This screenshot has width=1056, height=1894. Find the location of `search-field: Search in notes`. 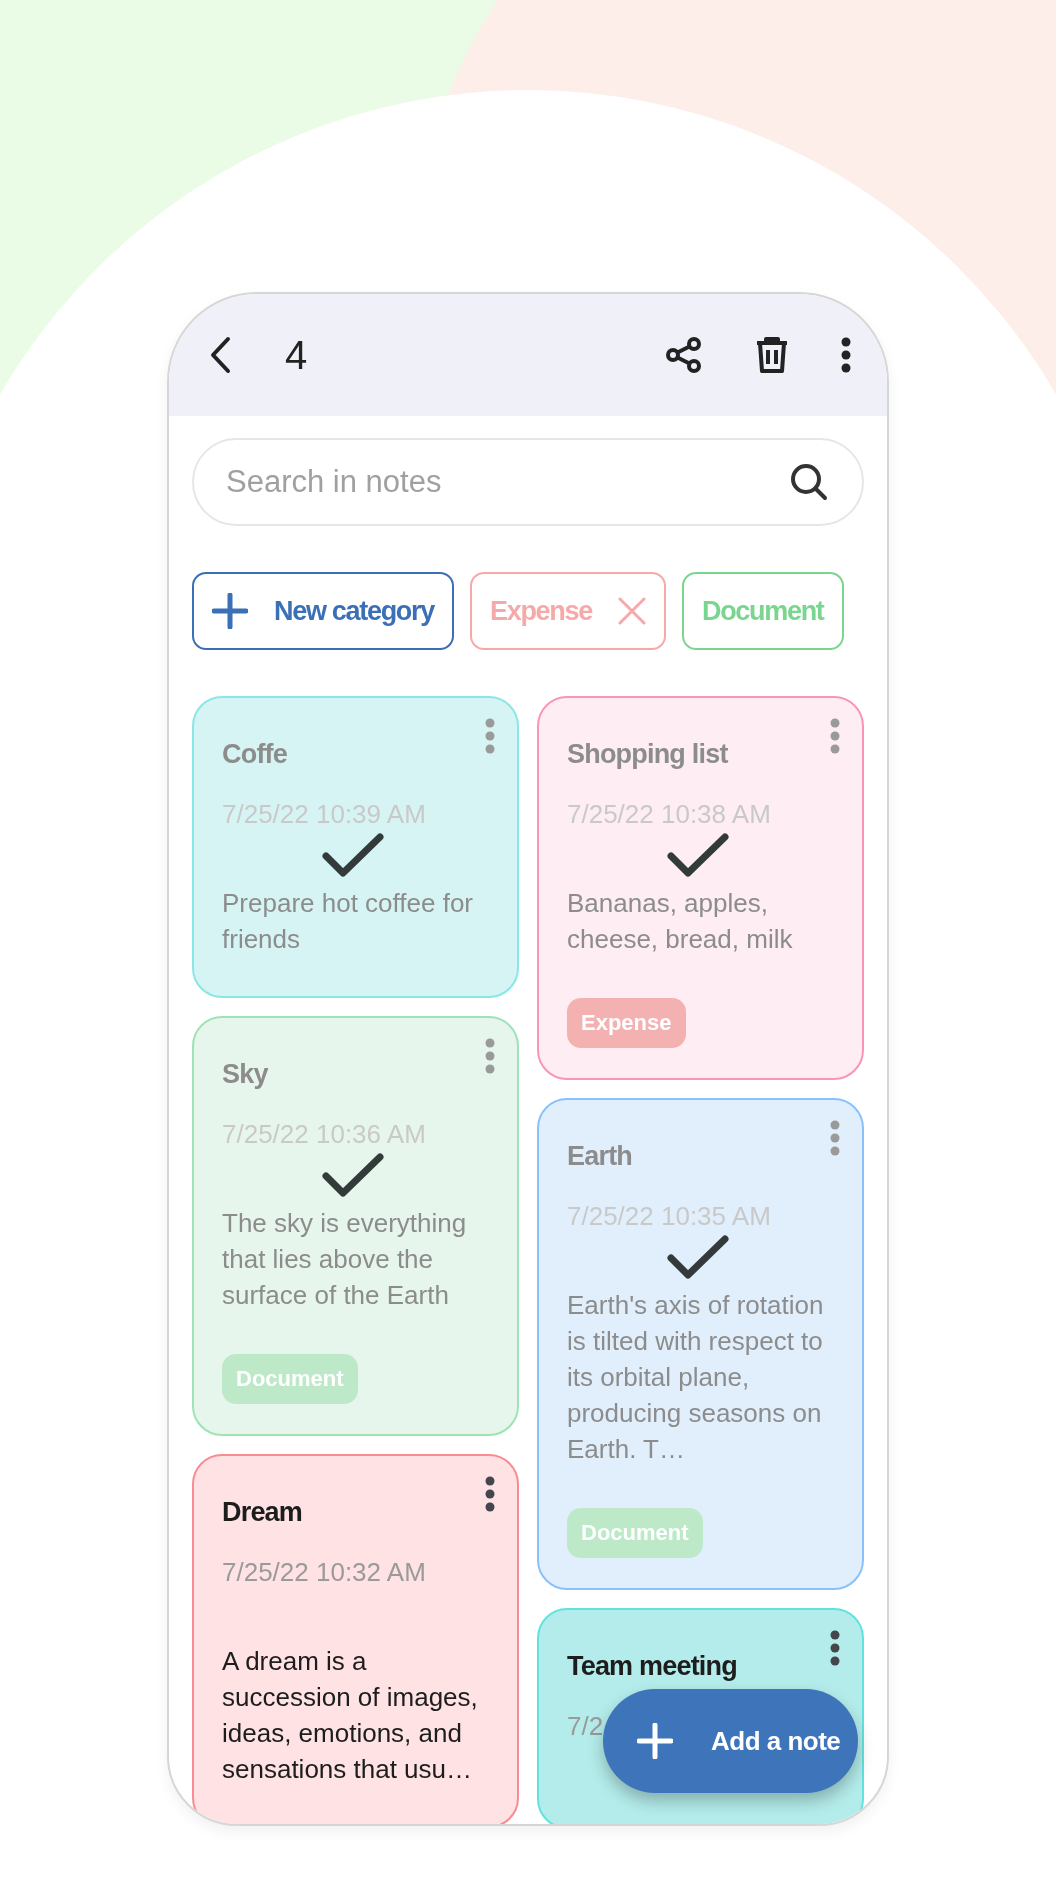

search-field: Search in notes is located at coordinates (528, 482).